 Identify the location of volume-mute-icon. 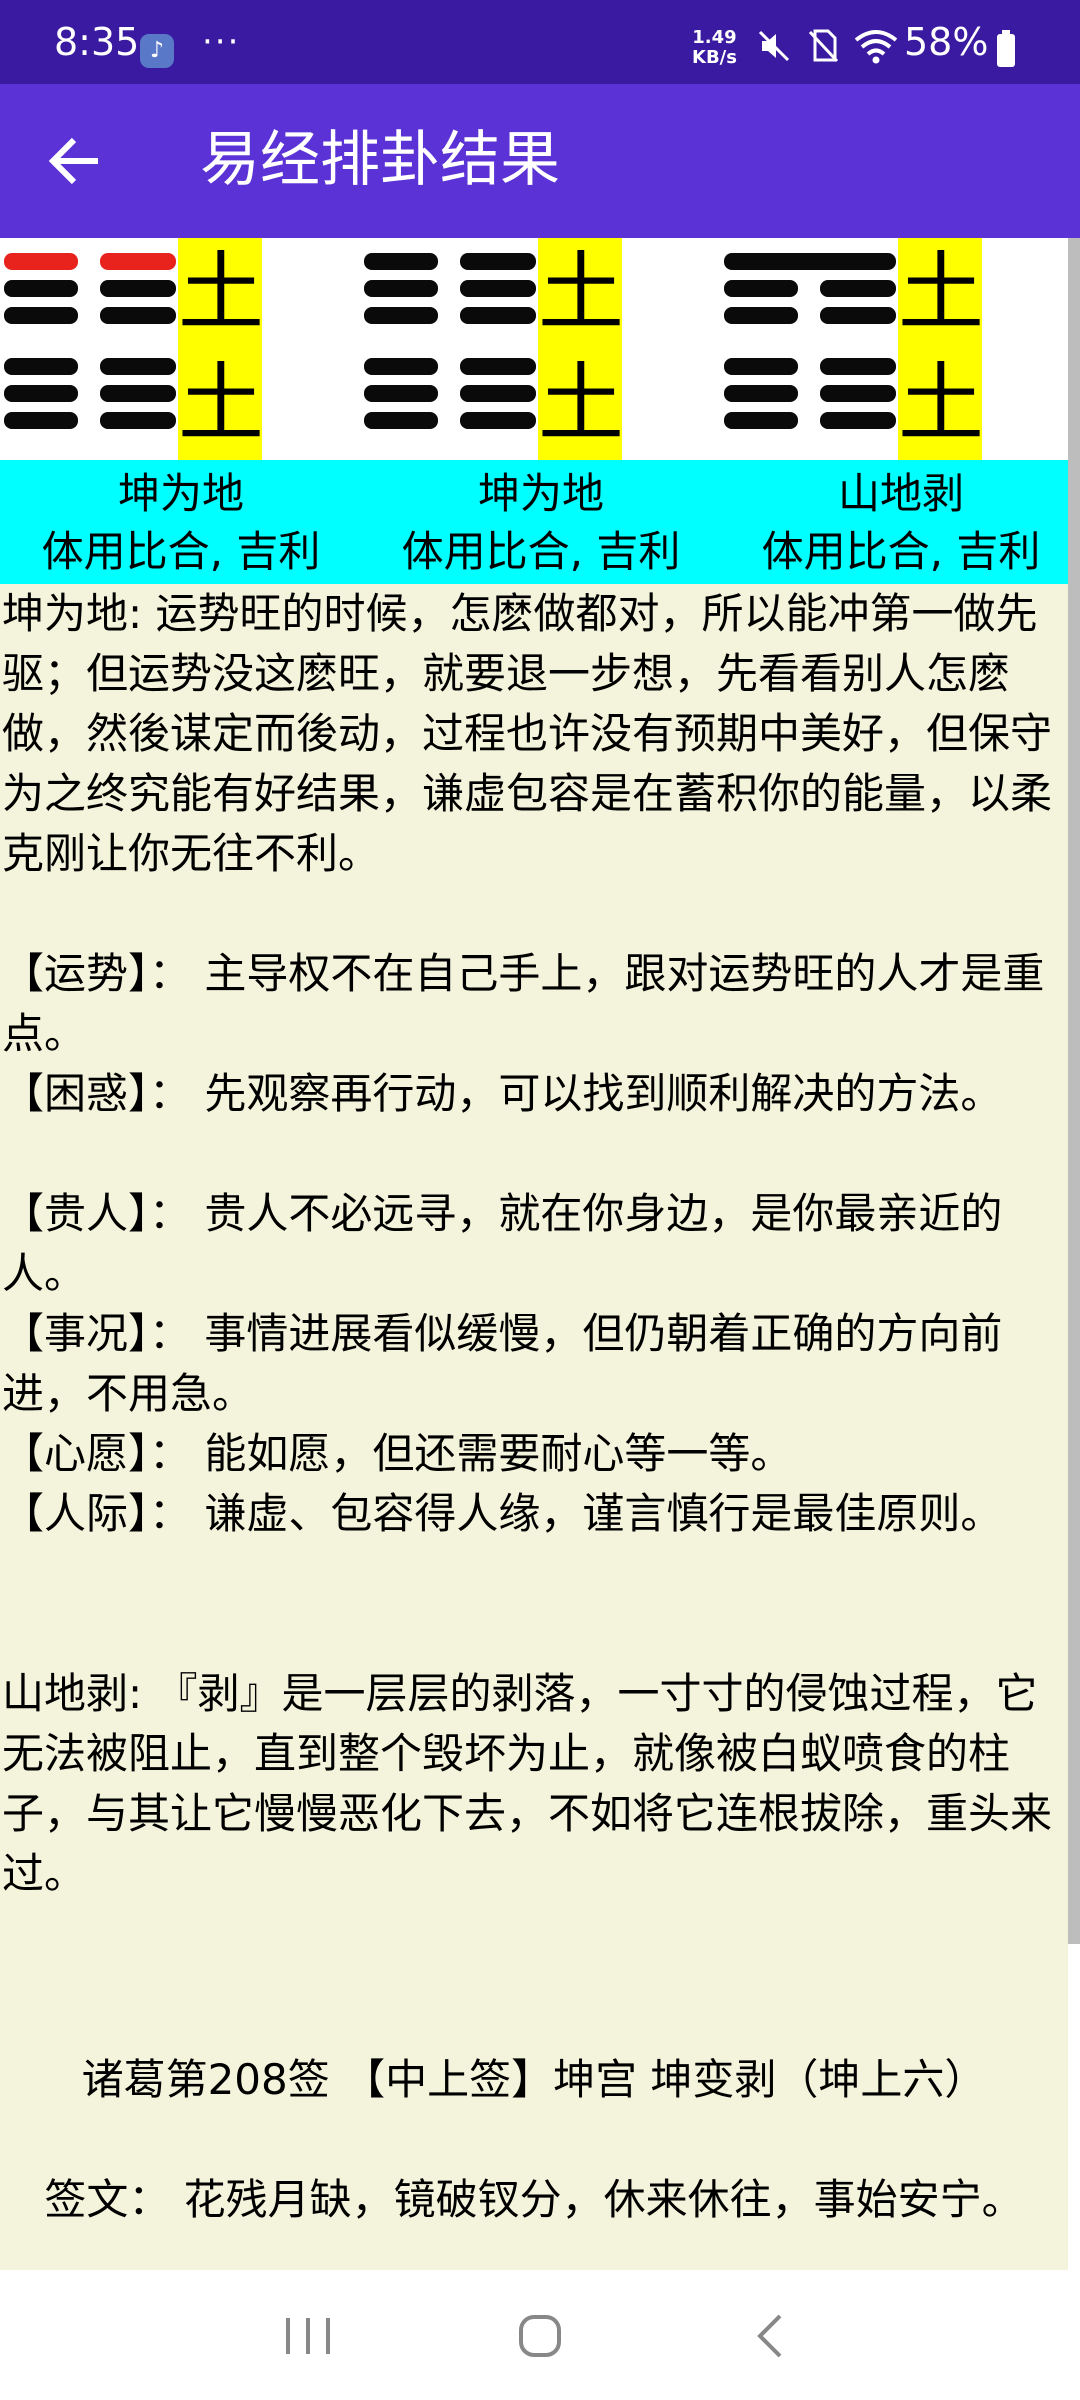
(774, 46).